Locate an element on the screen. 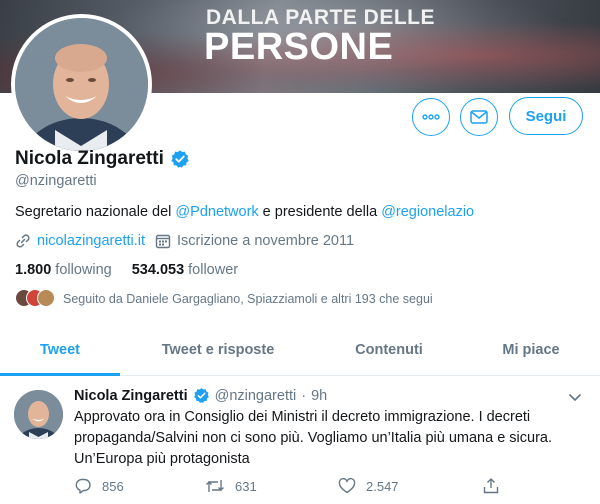 Image resolution: width=600 pixels, height=504 pixels. share-icon is located at coordinates (491, 486).